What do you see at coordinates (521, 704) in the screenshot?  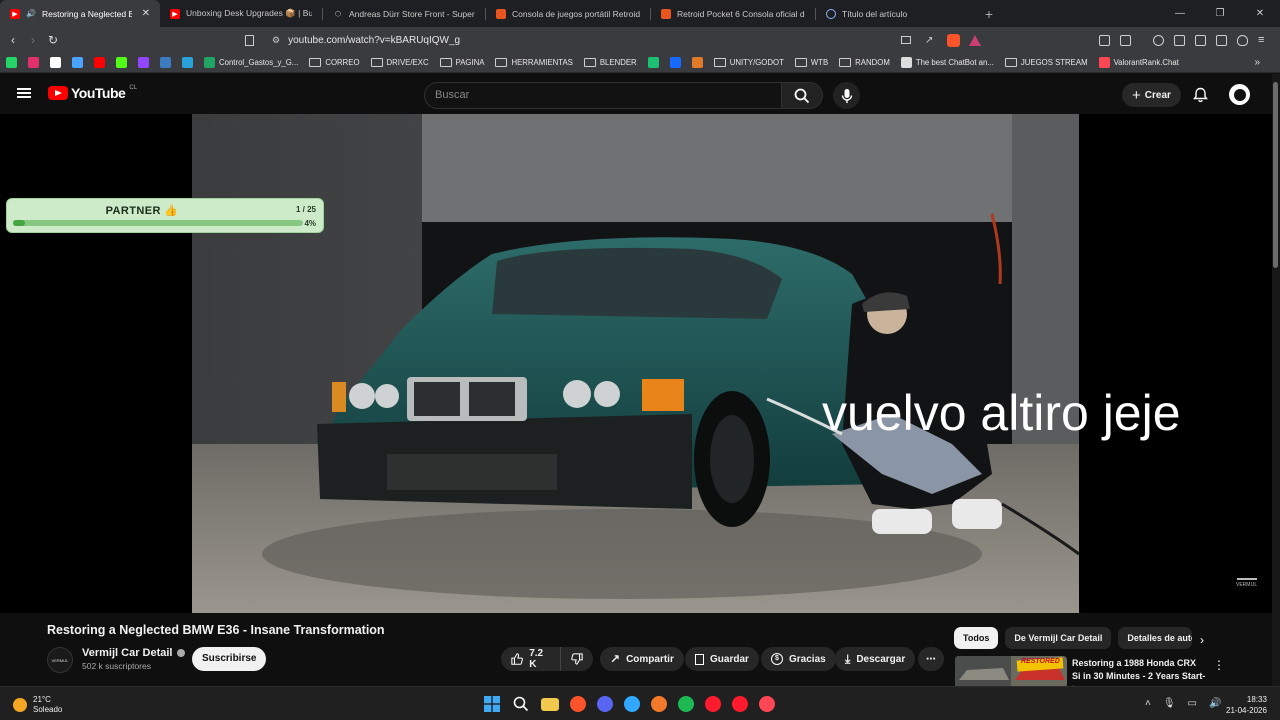 I see `search-icon` at bounding box center [521, 704].